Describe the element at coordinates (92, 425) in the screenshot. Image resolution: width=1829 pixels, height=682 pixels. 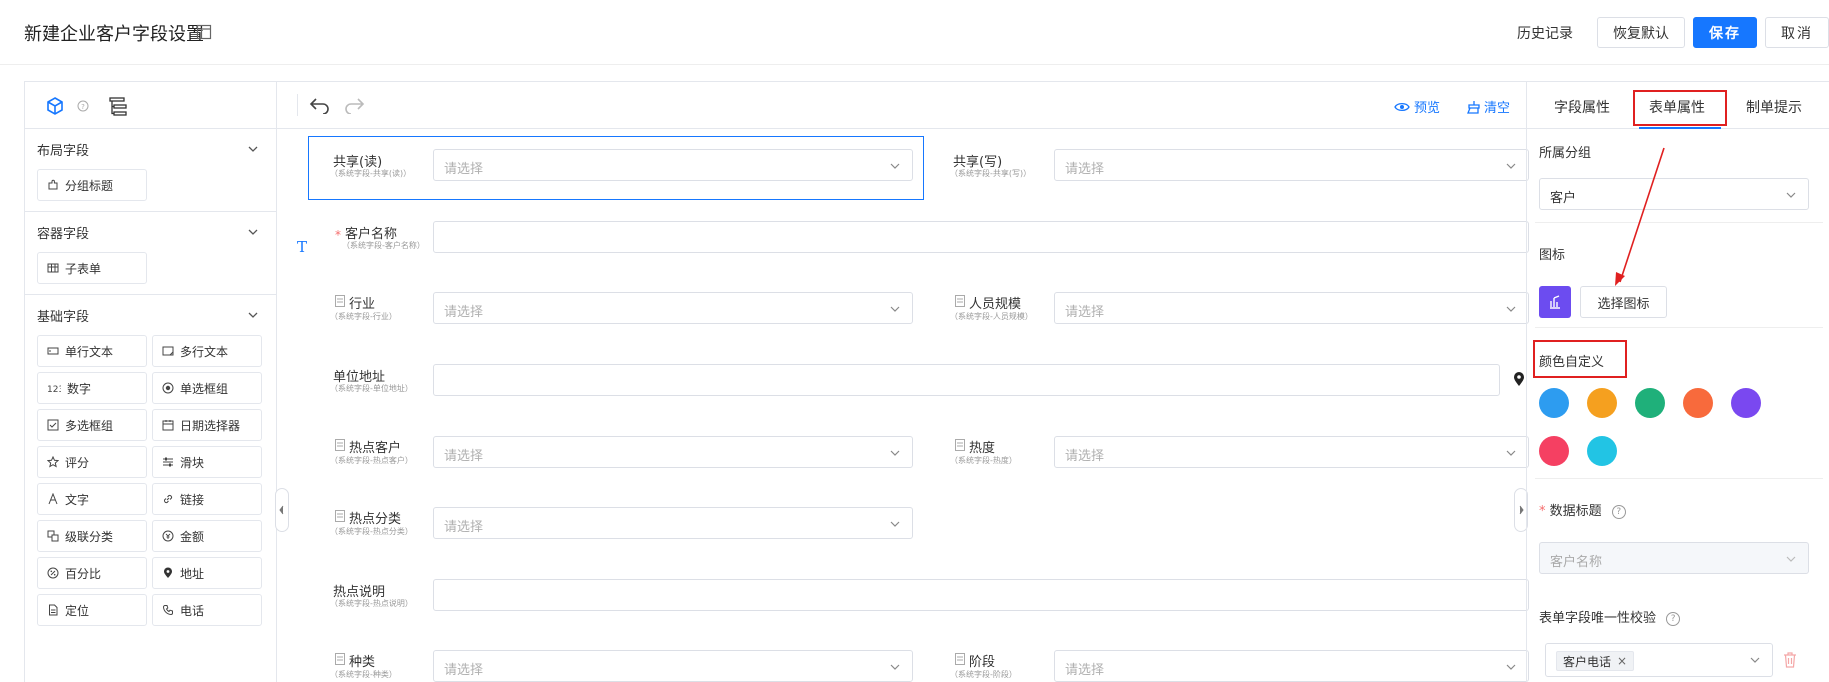
I see `tile-checkbox-group: 多选框组` at that location.